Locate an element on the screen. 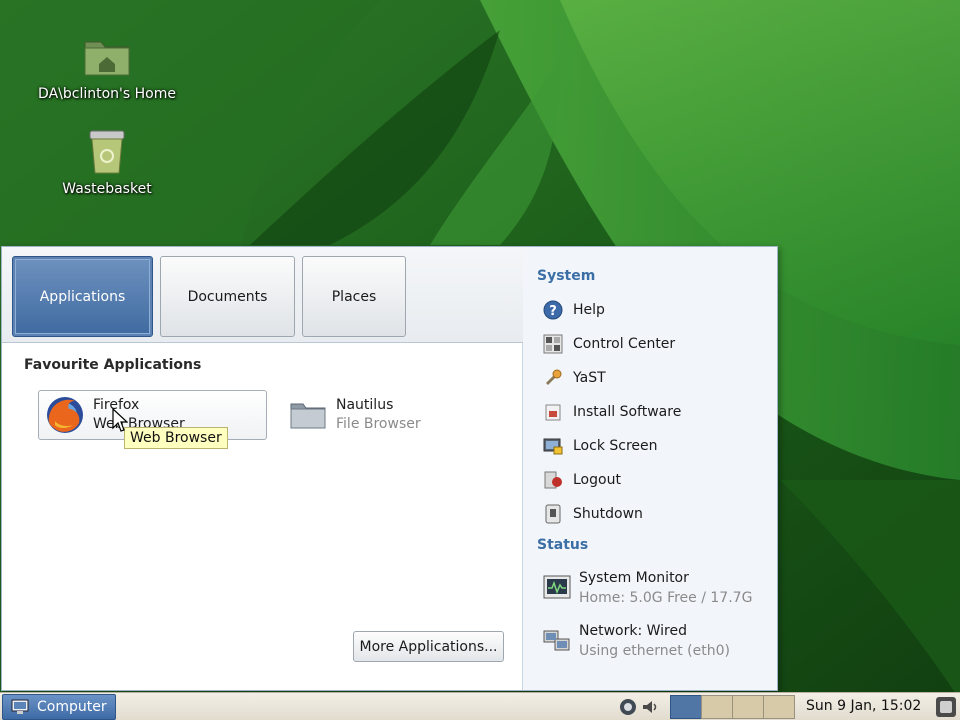 This screenshot has height=720, width=960. system-heading: System is located at coordinates (566, 276).